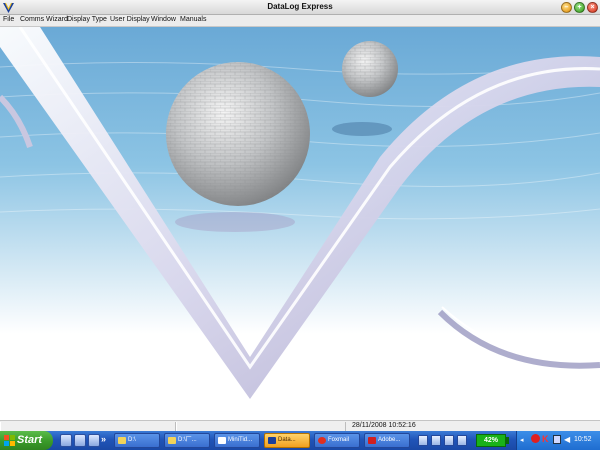 This screenshot has height=450, width=600. Describe the element at coordinates (87, 19) in the screenshot. I see `menu-display-type: Display Type` at that location.